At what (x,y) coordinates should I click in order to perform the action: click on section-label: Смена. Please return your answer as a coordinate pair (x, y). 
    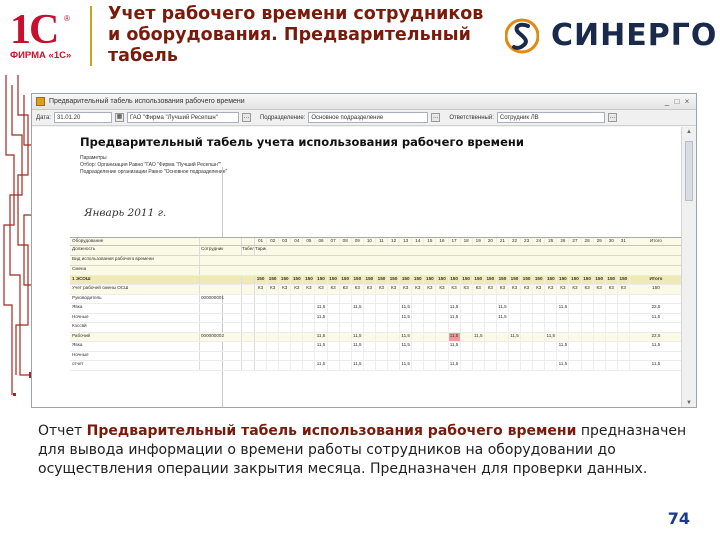
    Looking at the image, I should click on (135, 270).